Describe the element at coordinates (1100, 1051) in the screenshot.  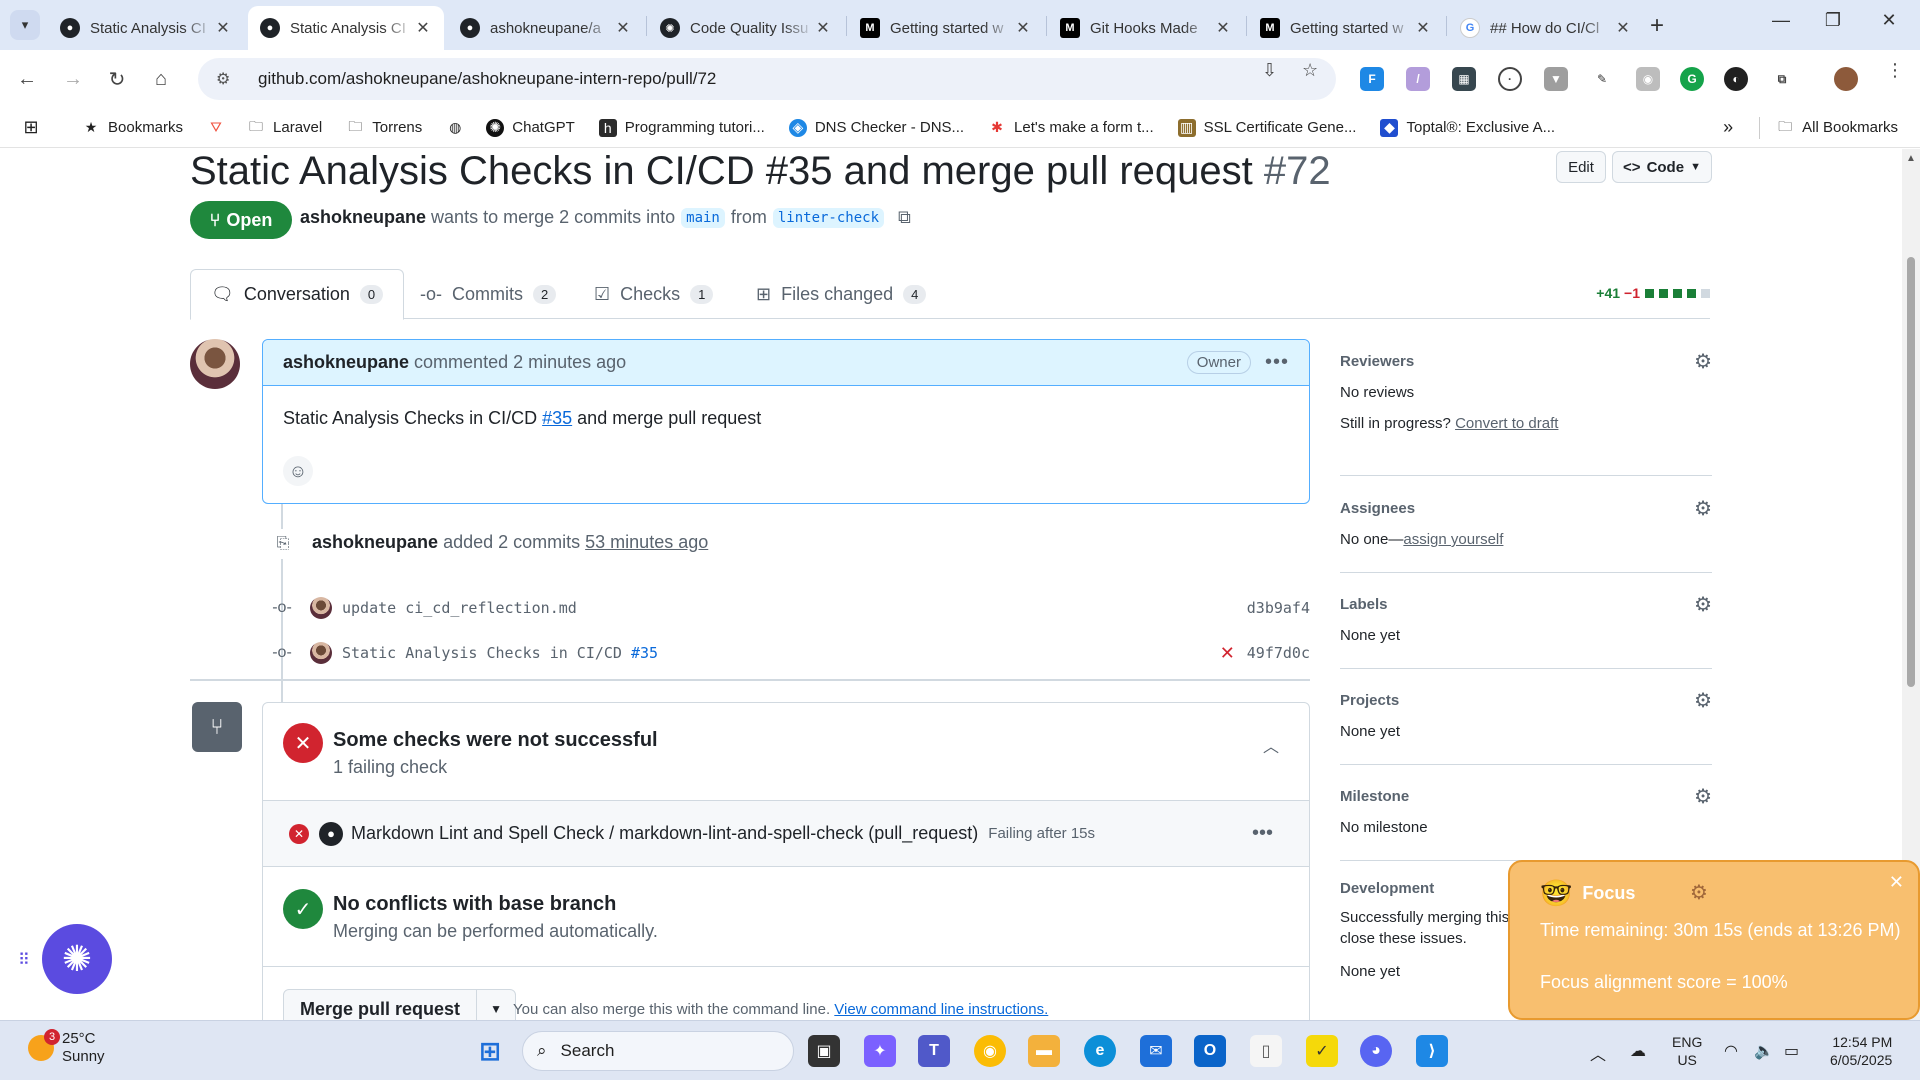
I see `edge-icon: e` at that location.